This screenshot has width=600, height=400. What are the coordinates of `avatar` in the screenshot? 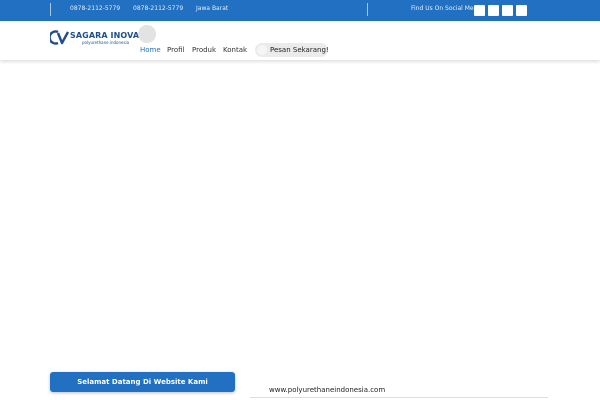 It's located at (147, 34).